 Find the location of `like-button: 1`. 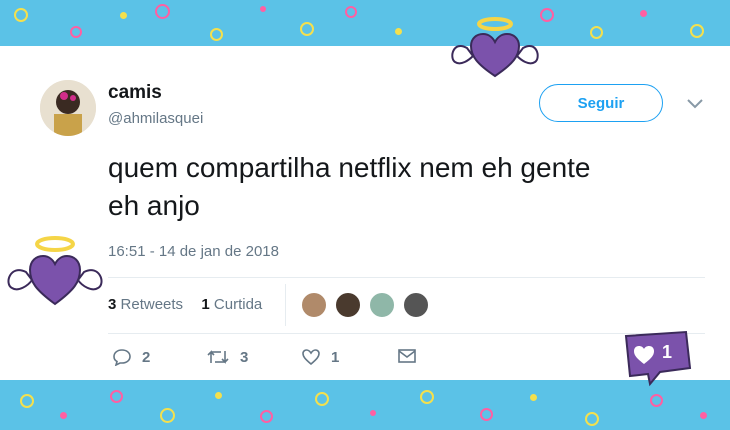

like-button: 1 is located at coordinates (320, 357).